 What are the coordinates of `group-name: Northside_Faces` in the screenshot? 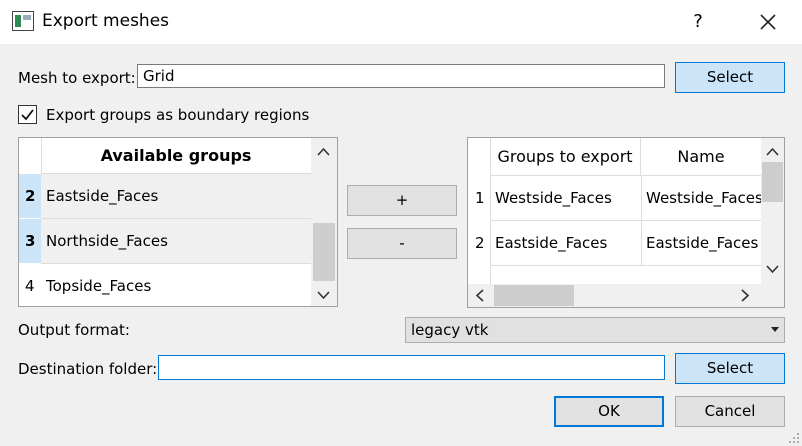 It's located at (107, 241).